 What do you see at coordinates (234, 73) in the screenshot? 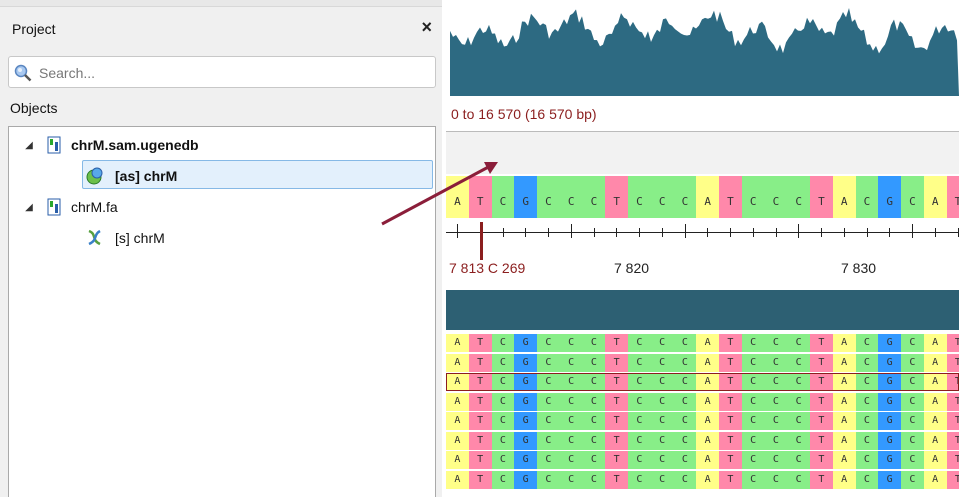
I see `search-input` at bounding box center [234, 73].